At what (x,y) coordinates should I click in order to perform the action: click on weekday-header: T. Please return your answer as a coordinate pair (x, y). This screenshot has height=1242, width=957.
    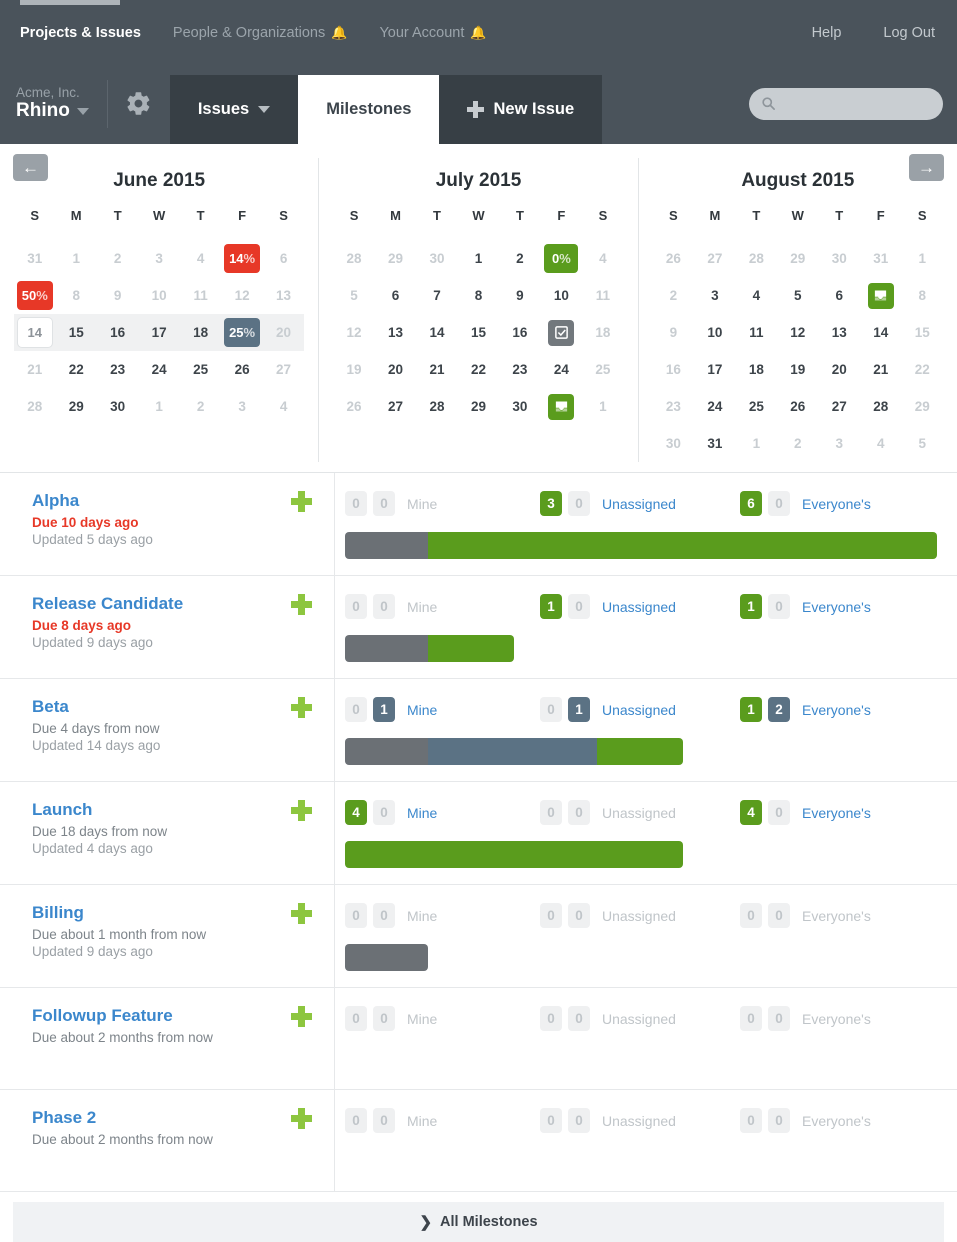
    Looking at the image, I should click on (756, 215).